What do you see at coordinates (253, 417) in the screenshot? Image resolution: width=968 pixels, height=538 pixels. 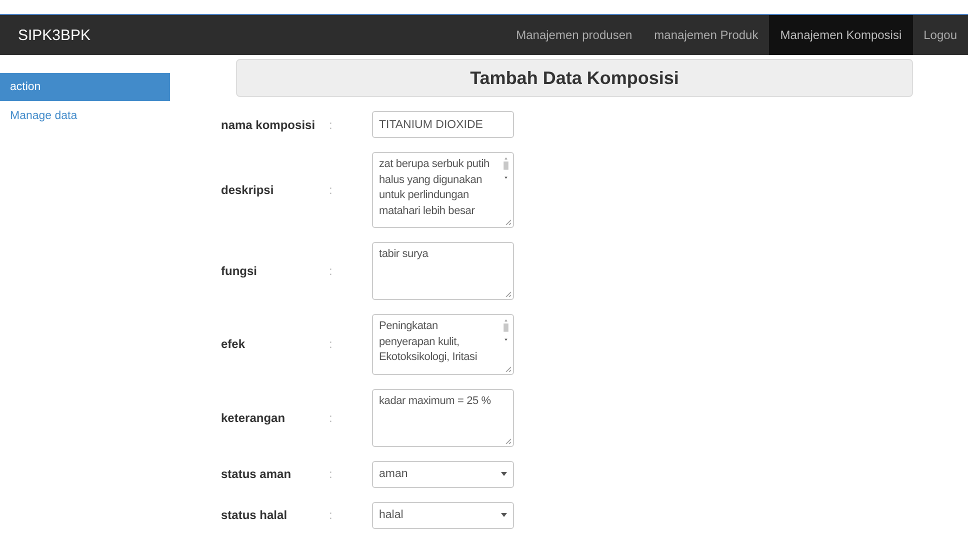 I see `field-label: keterangan` at bounding box center [253, 417].